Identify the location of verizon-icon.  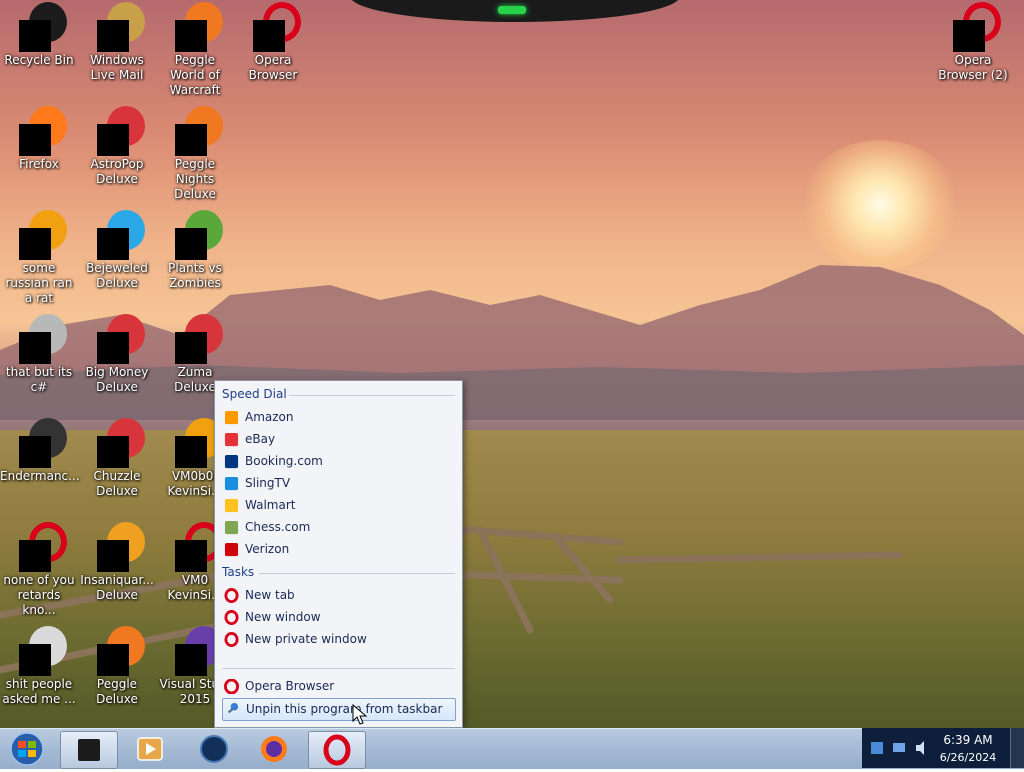
(231, 549).